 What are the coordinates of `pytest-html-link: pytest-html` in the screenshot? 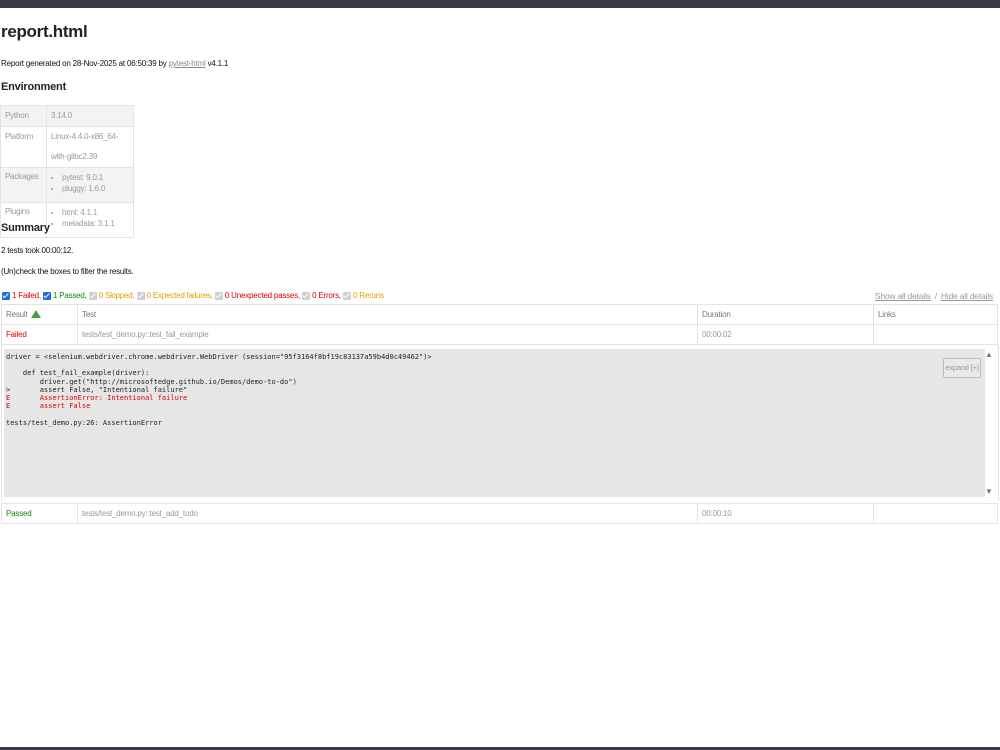 It's located at (187, 63).